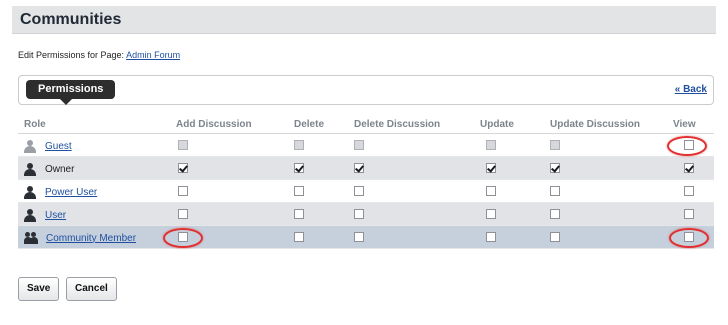 Image resolution: width=728 pixels, height=325 pixels. I want to click on back-link: « Back, so click(691, 89).